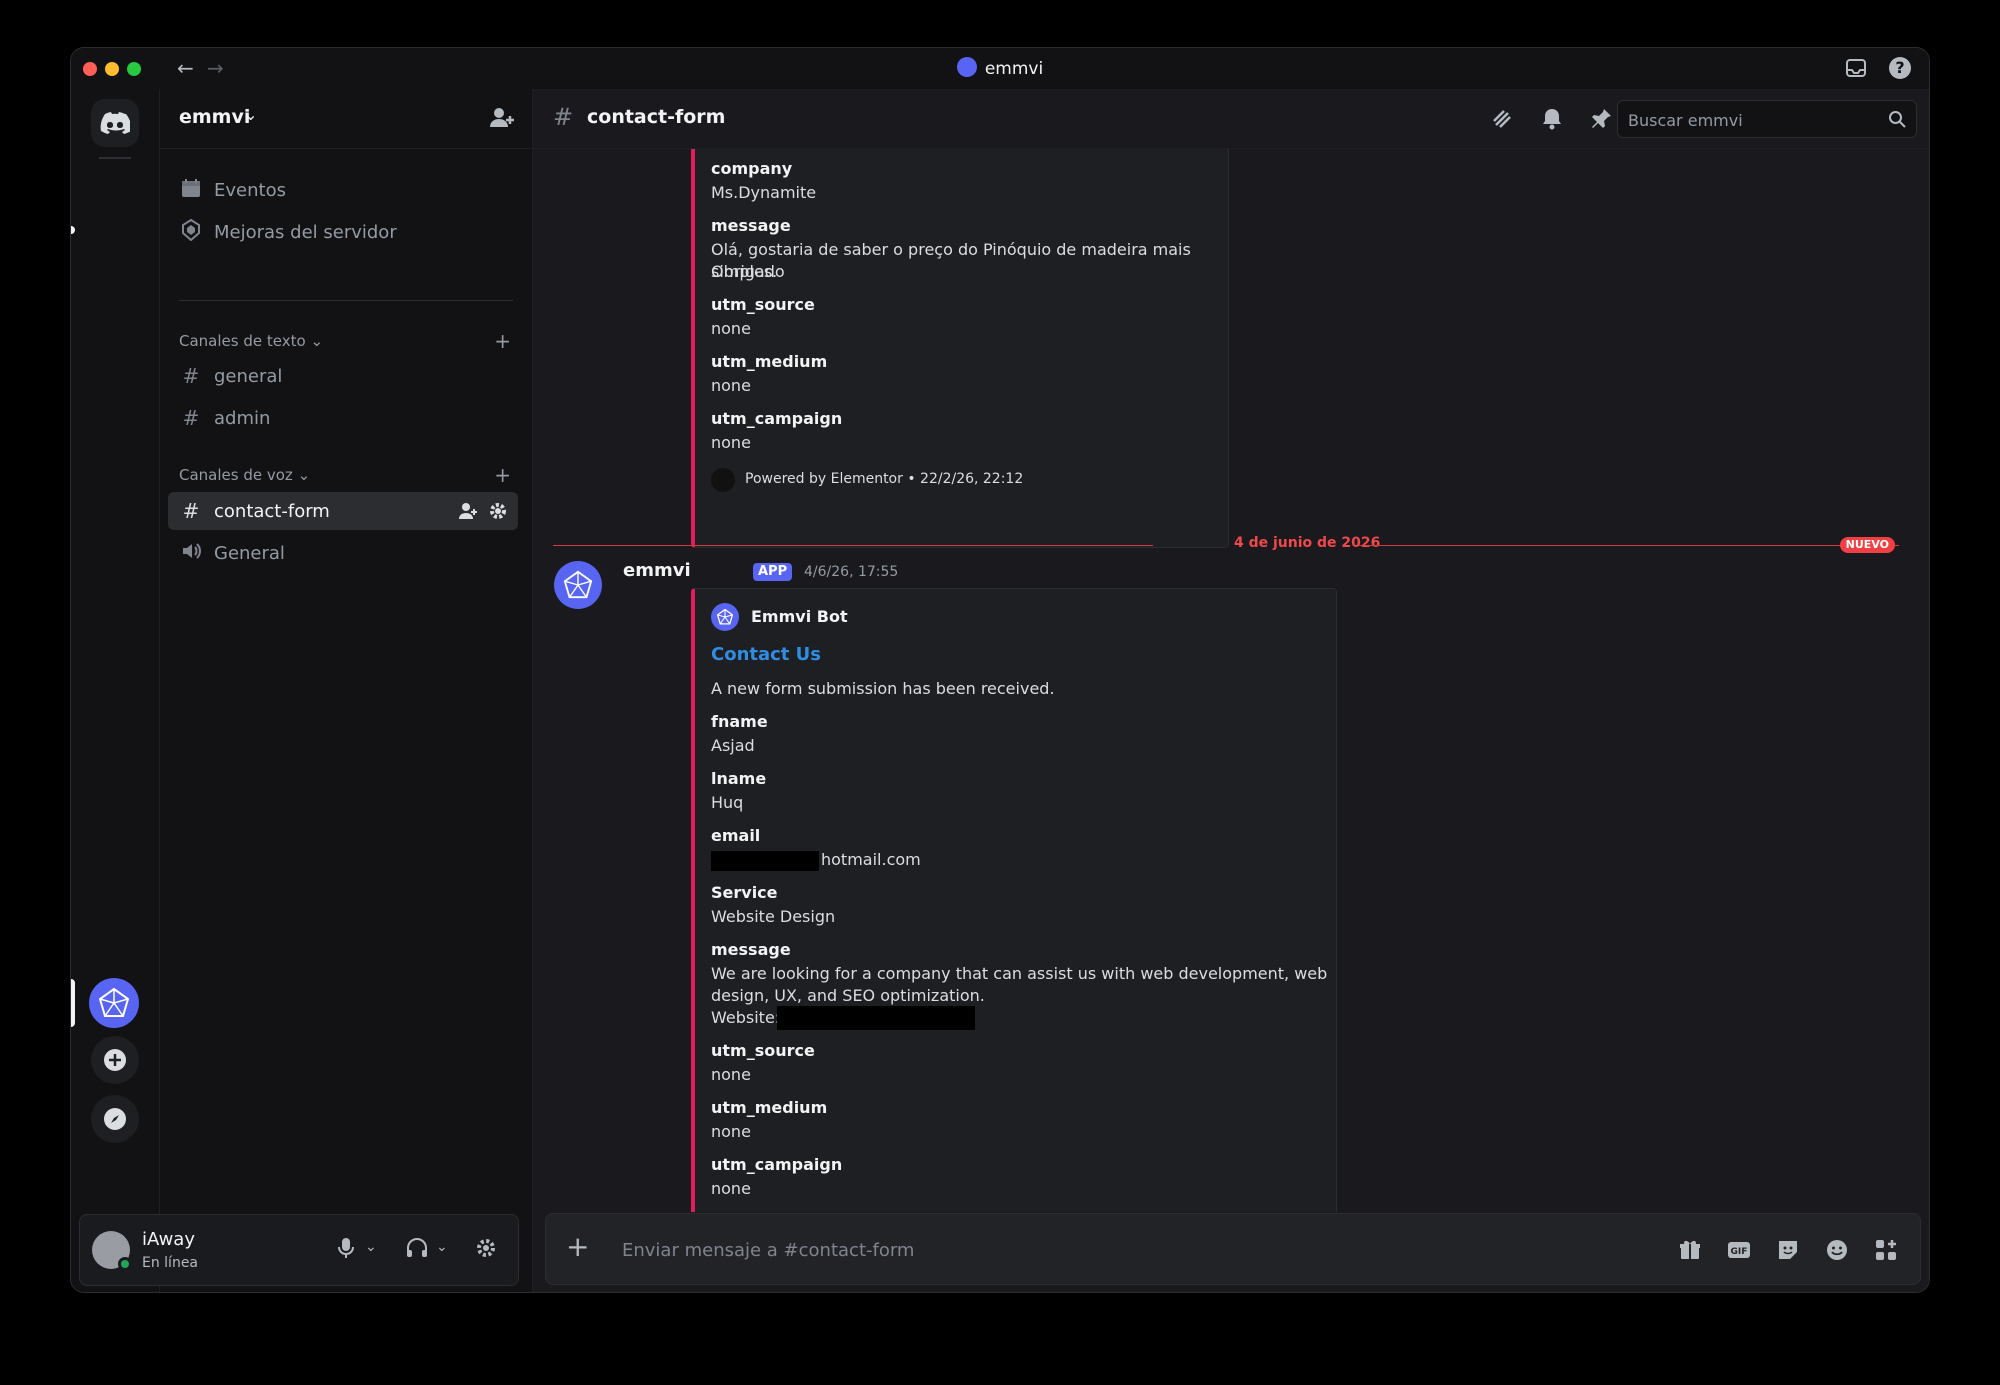  I want to click on bot-avatar, so click(725, 617).